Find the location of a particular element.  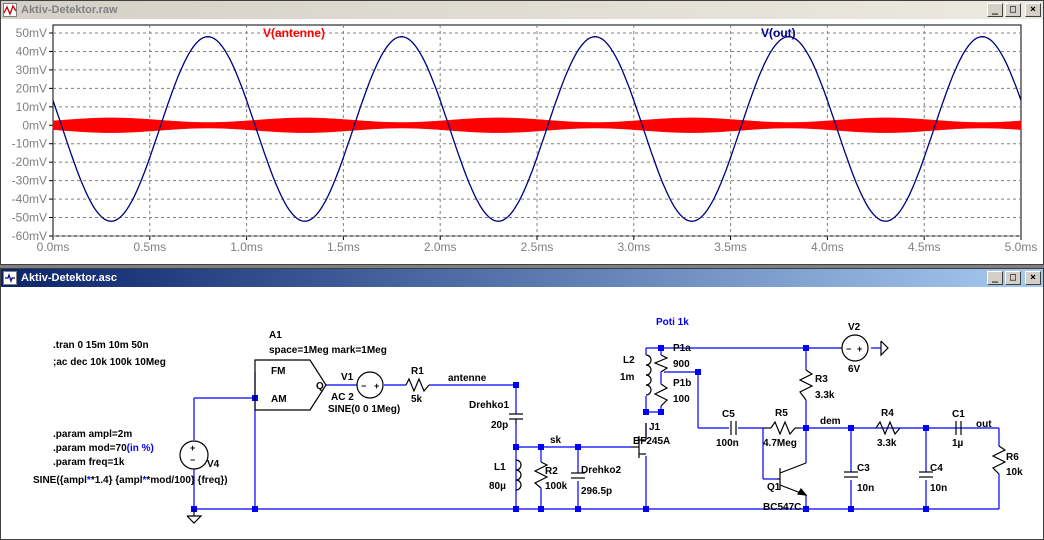

c1-label: C1 is located at coordinates (958, 414).